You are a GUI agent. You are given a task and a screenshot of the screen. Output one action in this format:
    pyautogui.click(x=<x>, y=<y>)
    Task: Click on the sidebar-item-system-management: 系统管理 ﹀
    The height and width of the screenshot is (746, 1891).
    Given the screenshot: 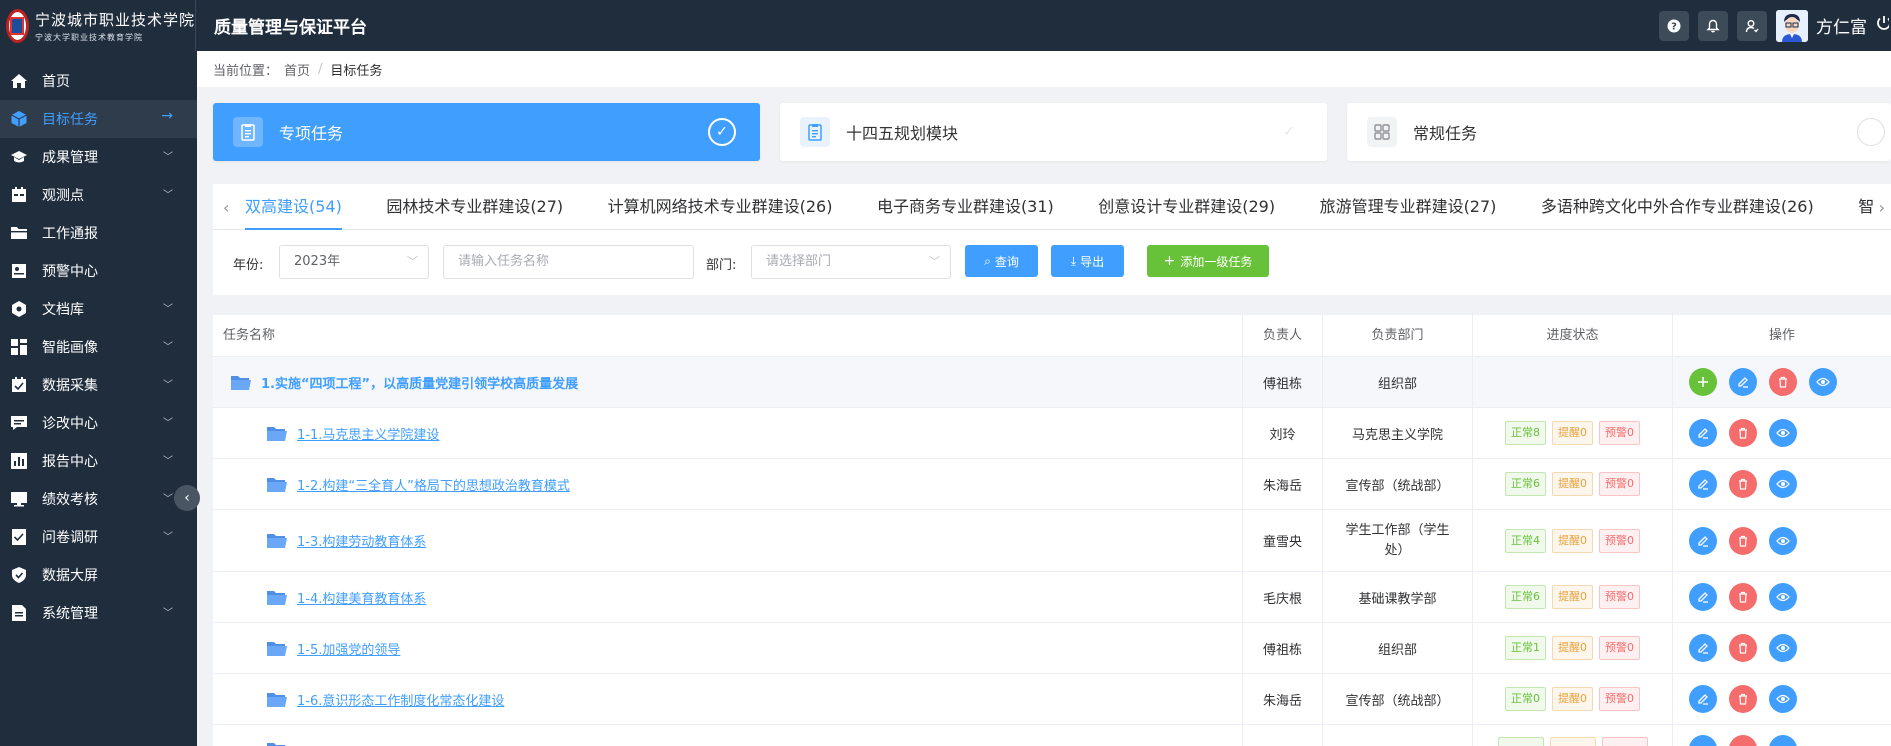 What is the action you would take?
    pyautogui.click(x=98, y=613)
    